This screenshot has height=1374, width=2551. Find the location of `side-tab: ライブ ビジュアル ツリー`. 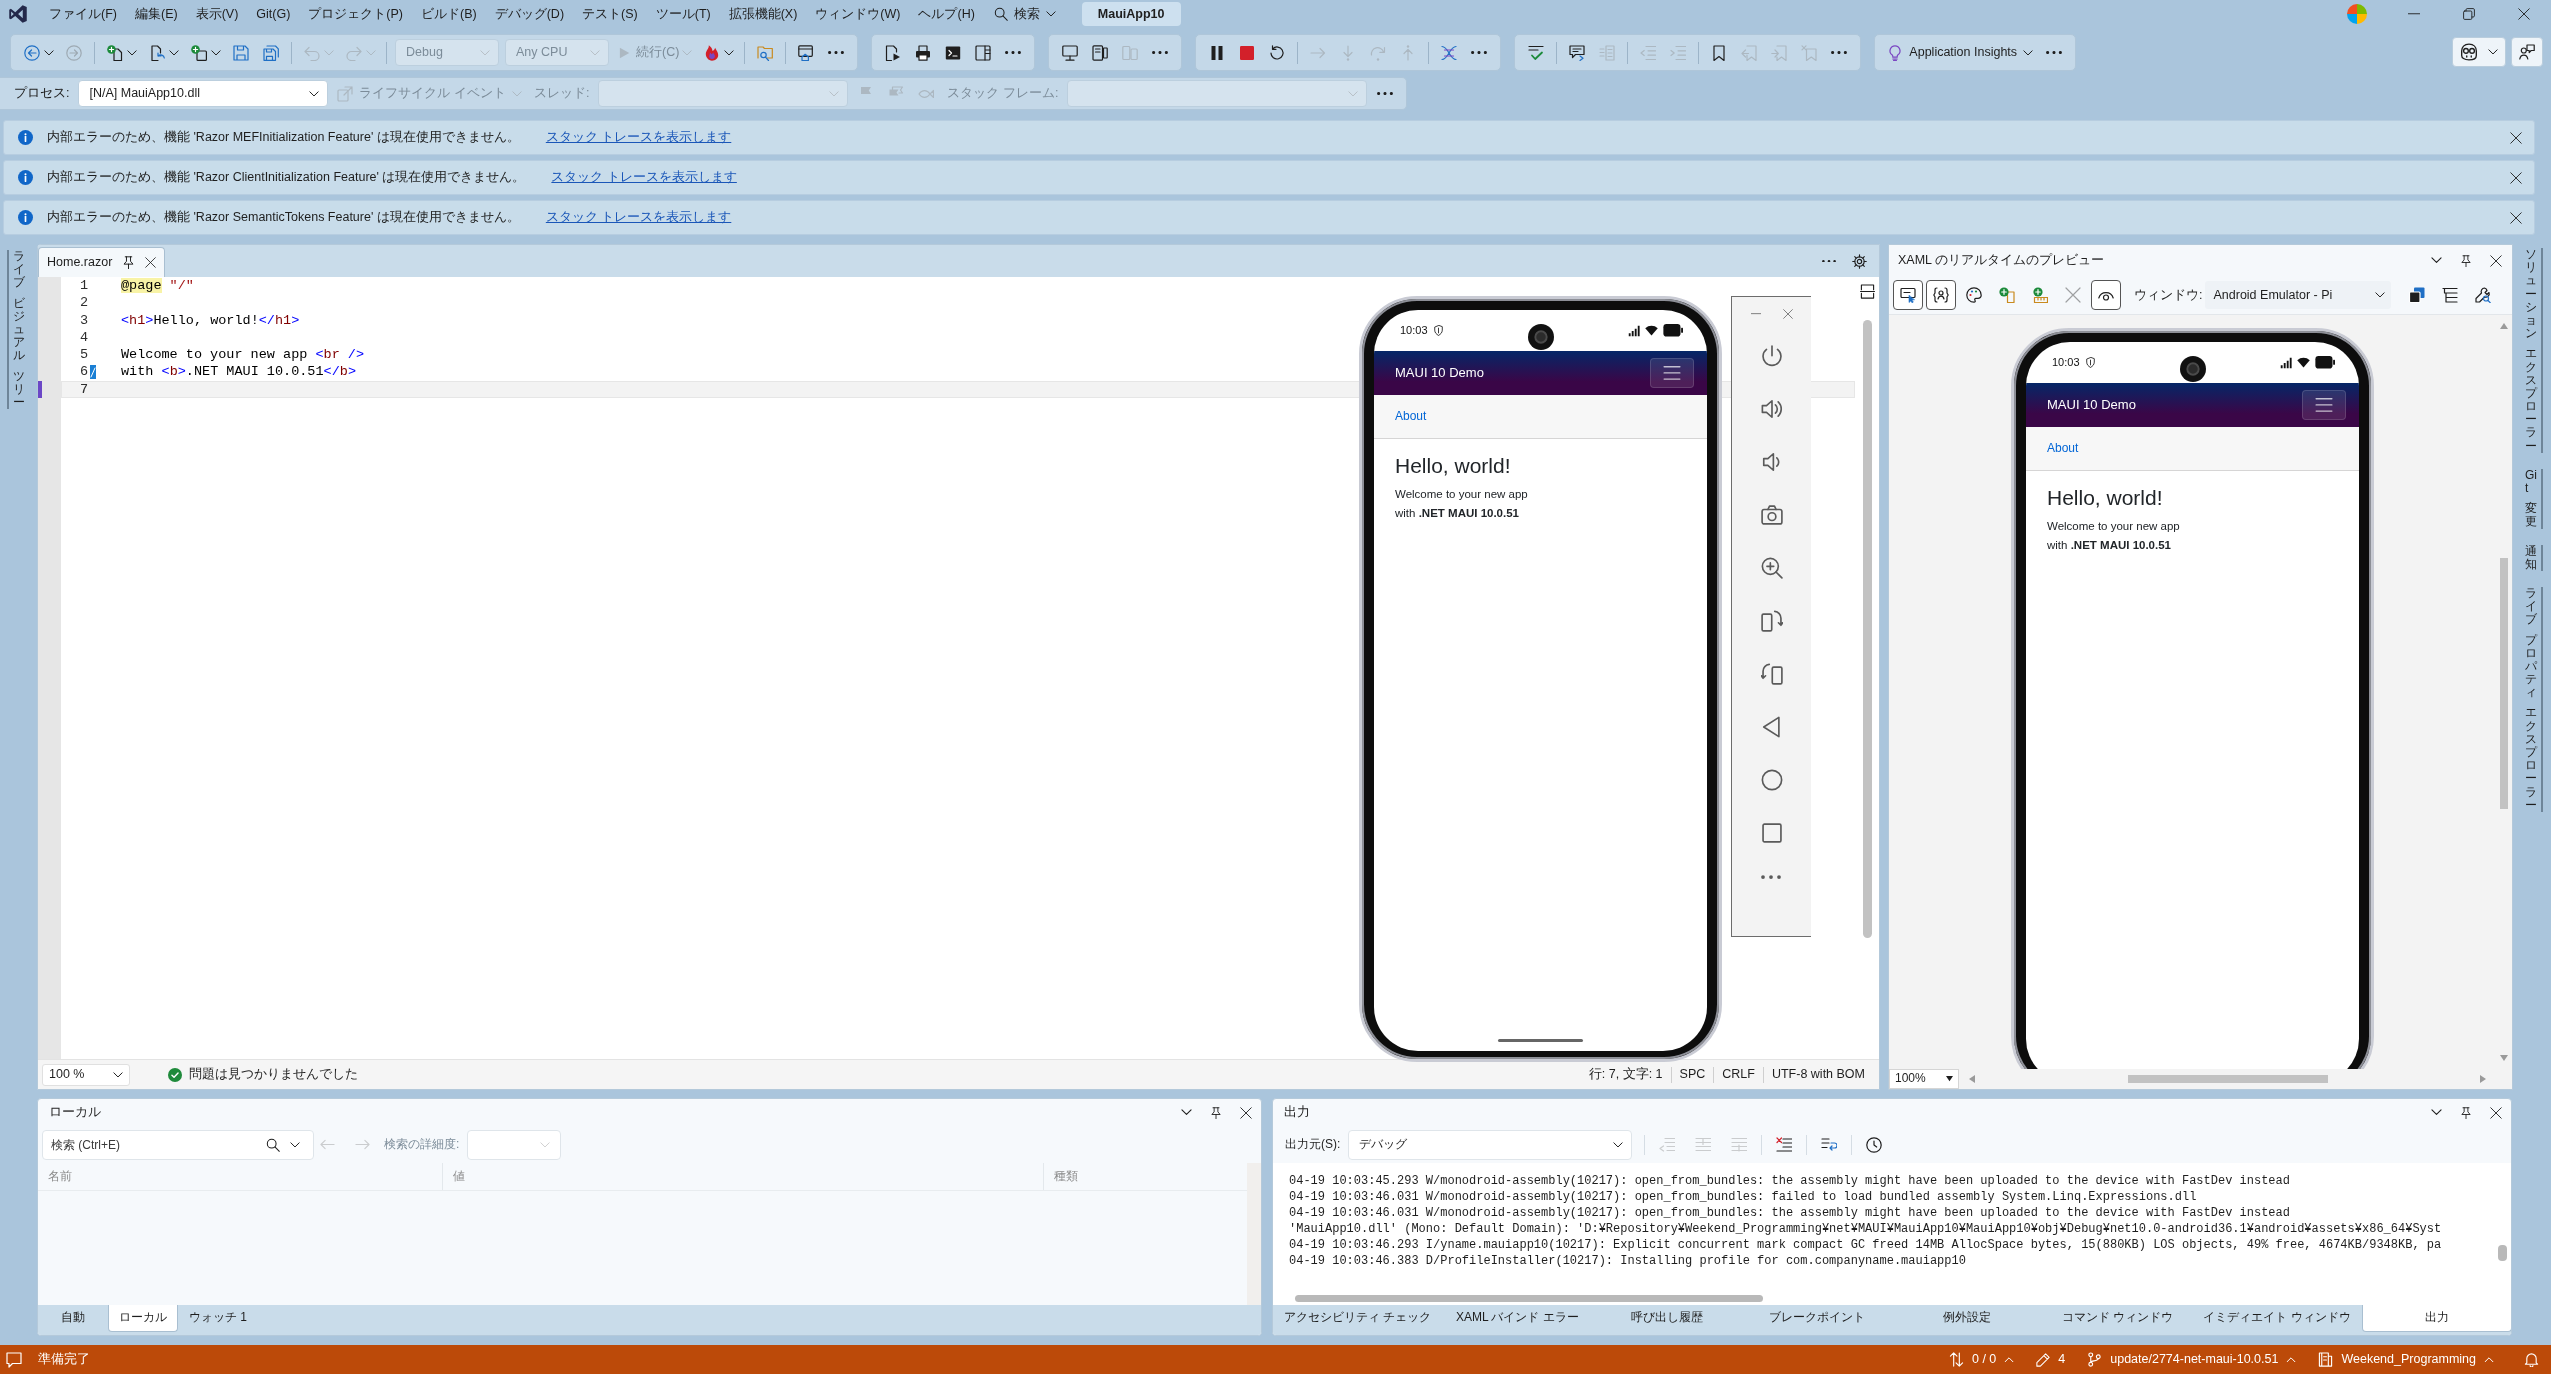

side-tab: ライブ ビジュアル ツリー is located at coordinates (15, 330).